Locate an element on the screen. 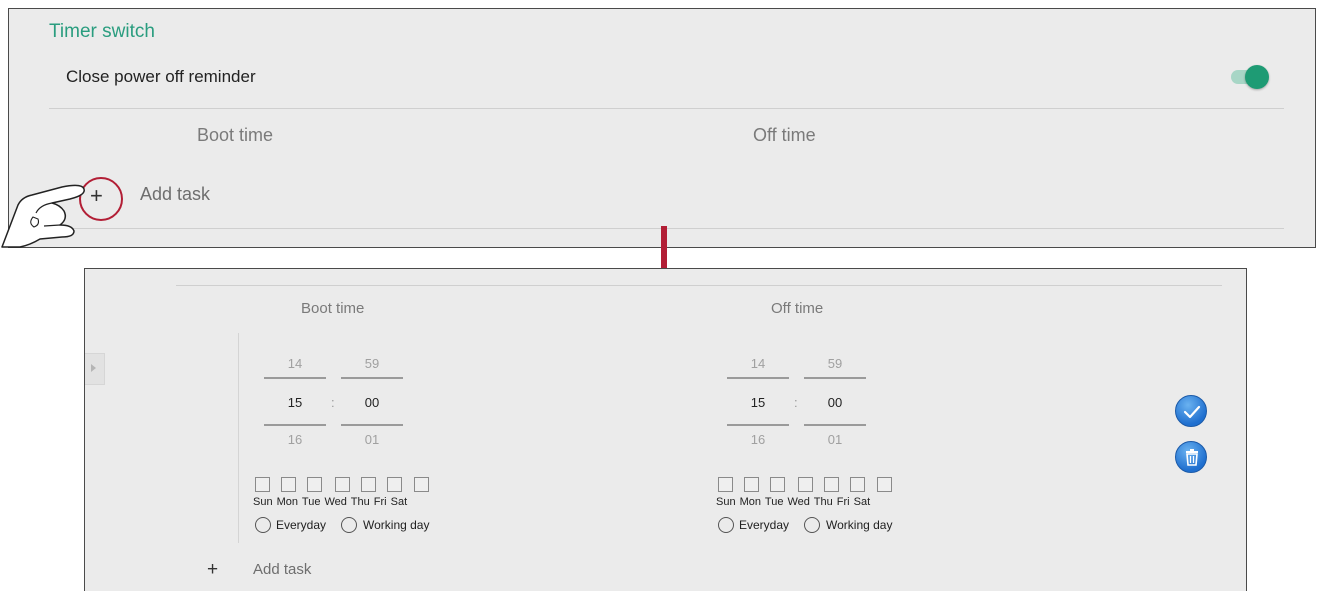  boot-minute-value: 00 is located at coordinates (372, 402).